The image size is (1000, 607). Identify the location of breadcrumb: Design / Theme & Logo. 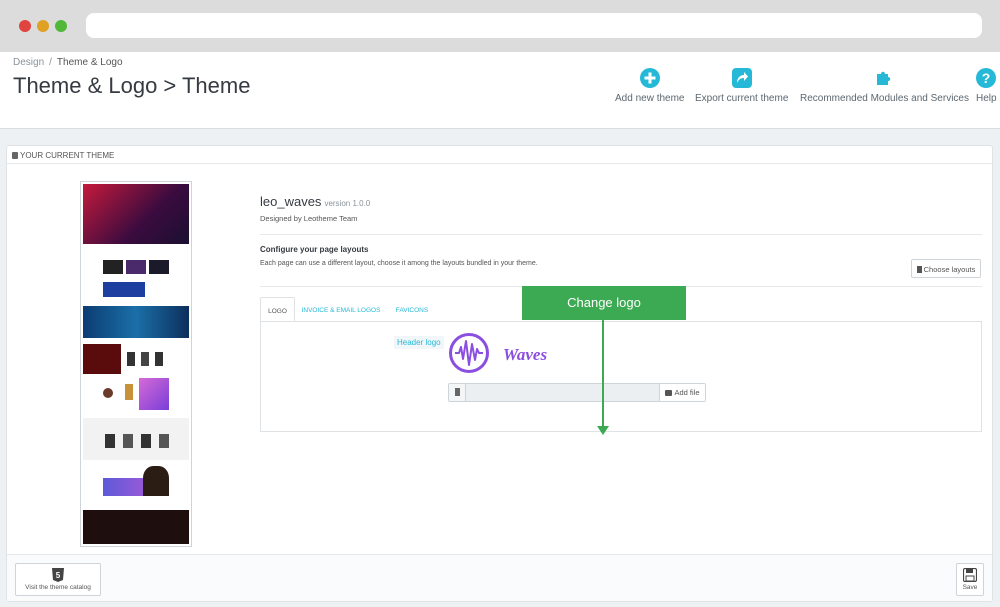
(68, 62).